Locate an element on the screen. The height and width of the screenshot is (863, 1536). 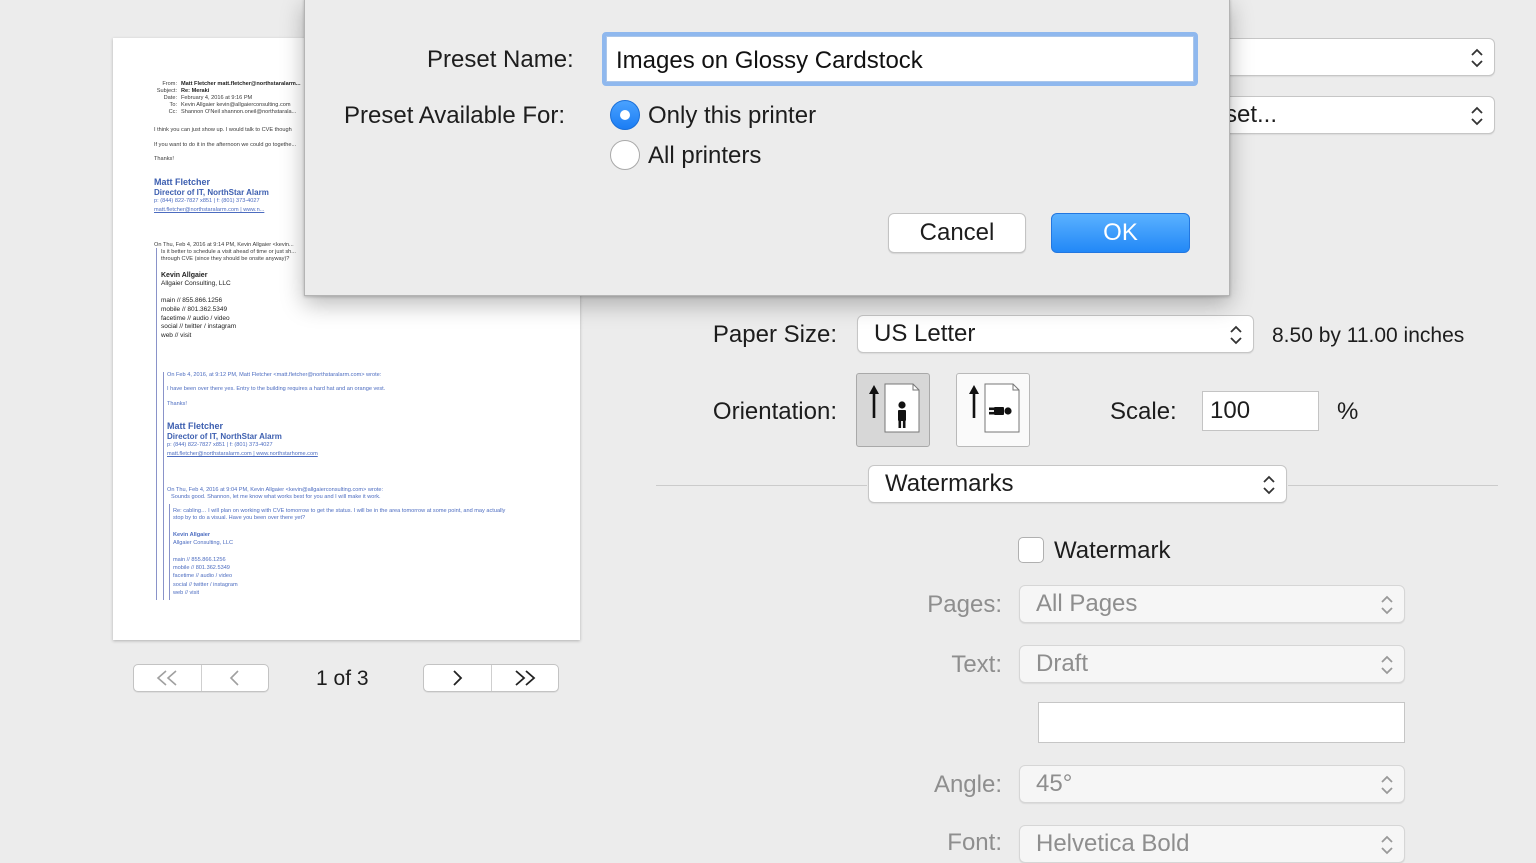
paper-size-dimensions: 8.50 by 11.00 inches is located at coordinates (1368, 335).